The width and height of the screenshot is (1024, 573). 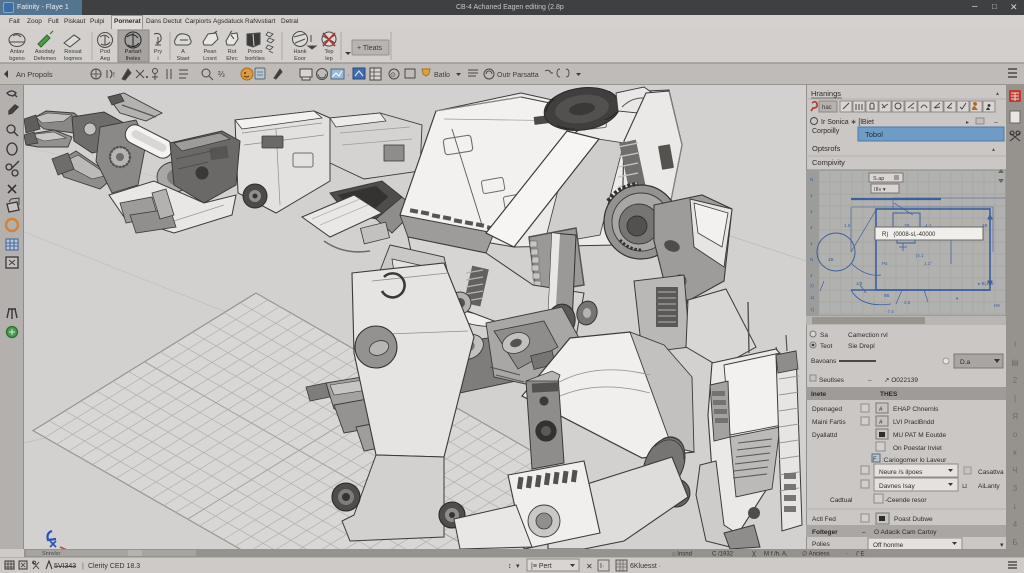 I want to click on svg-text: I·, so click(x=602, y=566).